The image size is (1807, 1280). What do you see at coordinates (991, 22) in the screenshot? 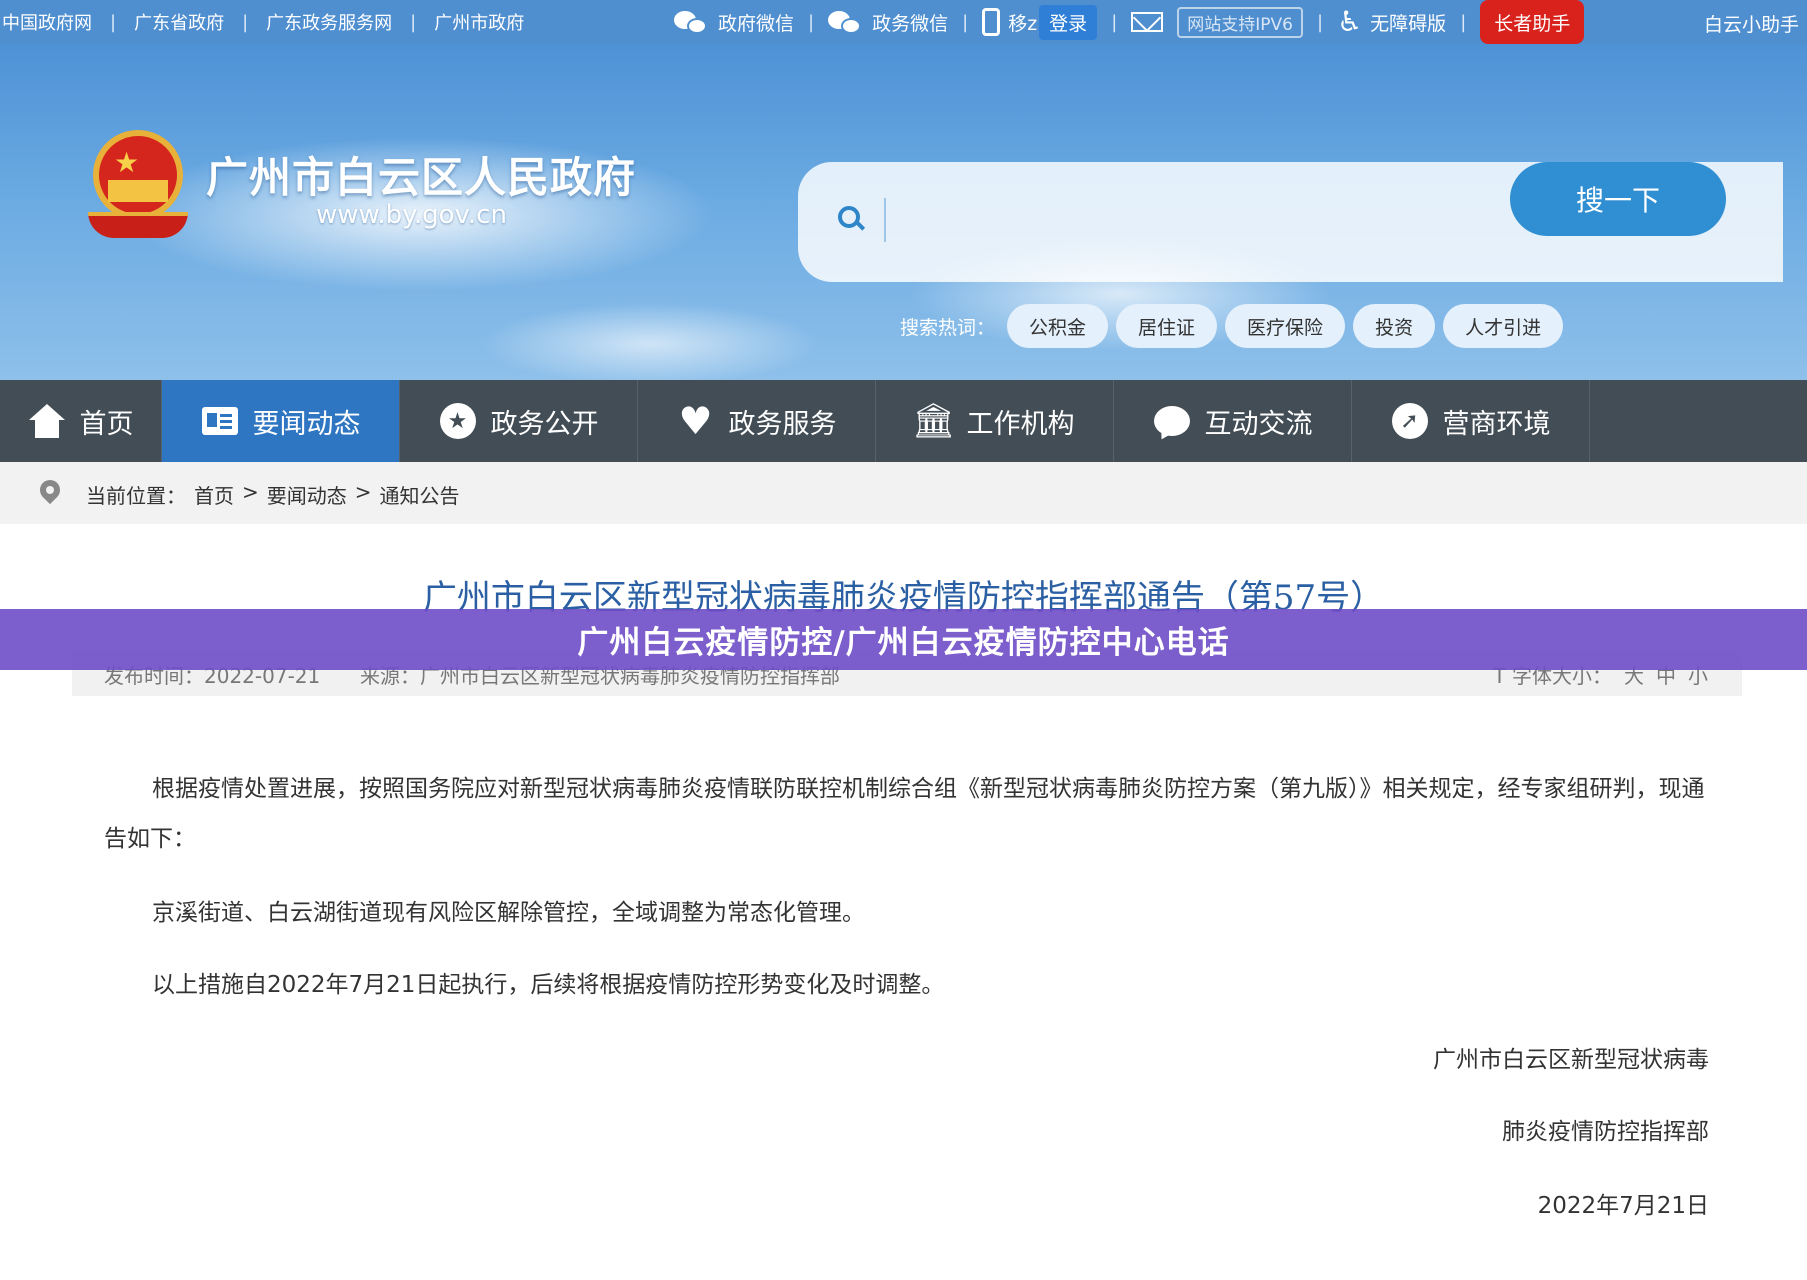
I see `phone-icon` at bounding box center [991, 22].